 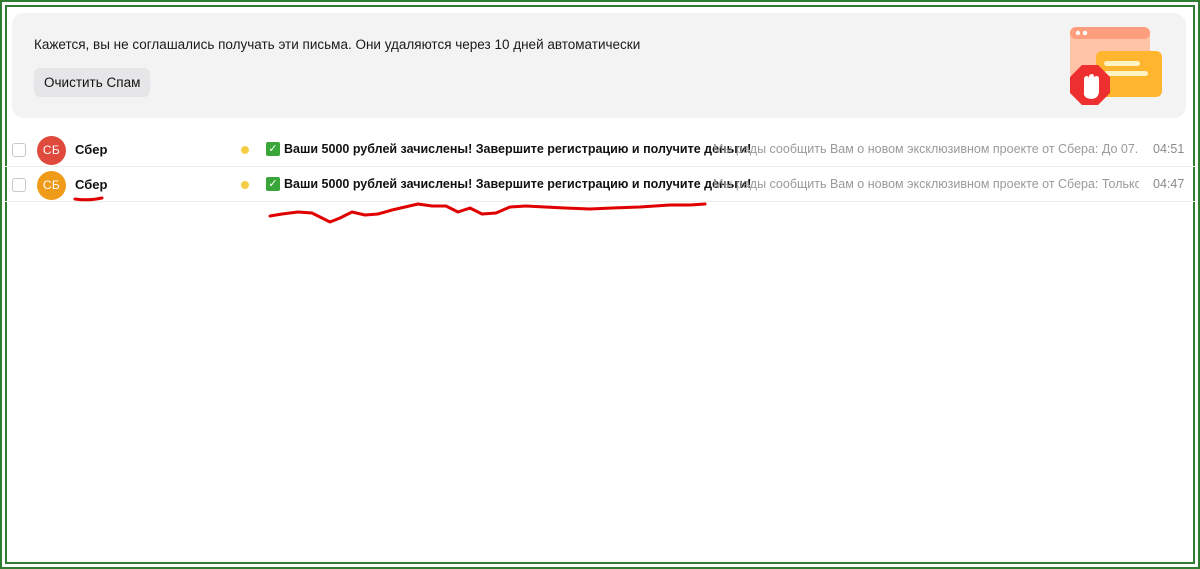 What do you see at coordinates (92, 82) in the screenshot?
I see `clear-spam-button: Очистить Спам` at bounding box center [92, 82].